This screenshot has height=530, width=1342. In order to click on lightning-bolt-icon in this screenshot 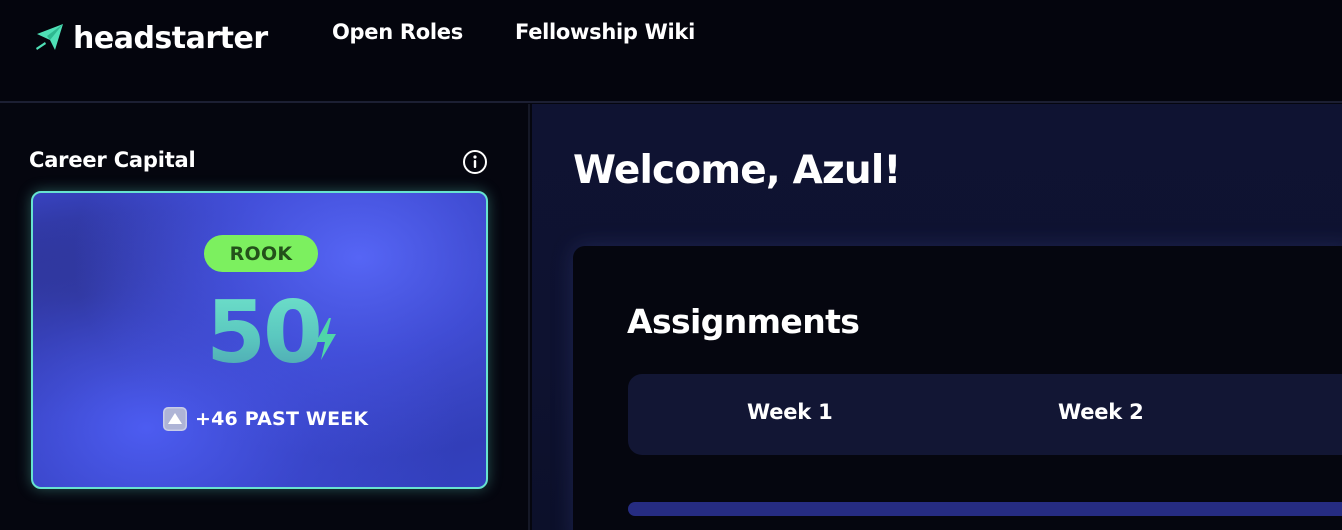, I will do `click(326, 339)`.